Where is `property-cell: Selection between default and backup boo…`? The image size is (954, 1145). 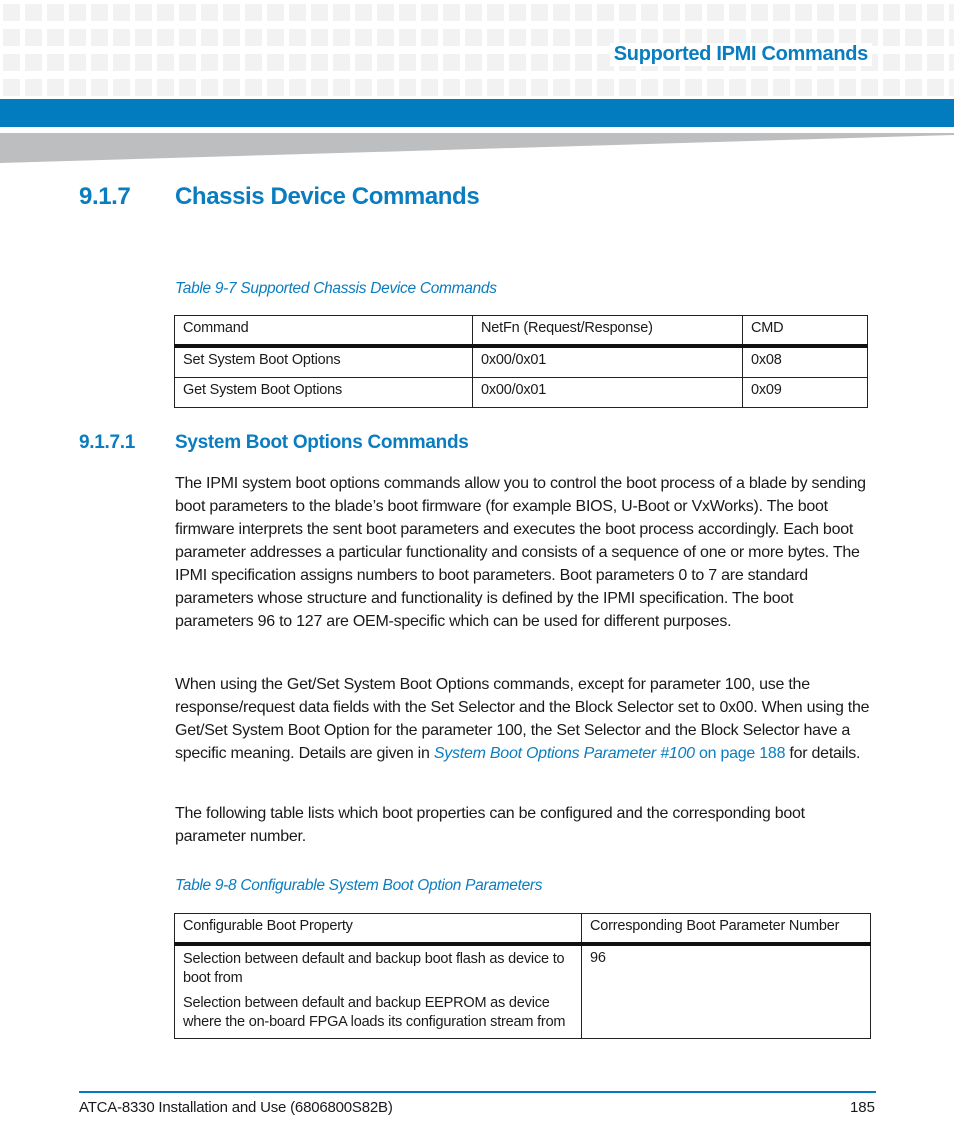
property-cell: Selection between default and backup boo… is located at coordinates (378, 991).